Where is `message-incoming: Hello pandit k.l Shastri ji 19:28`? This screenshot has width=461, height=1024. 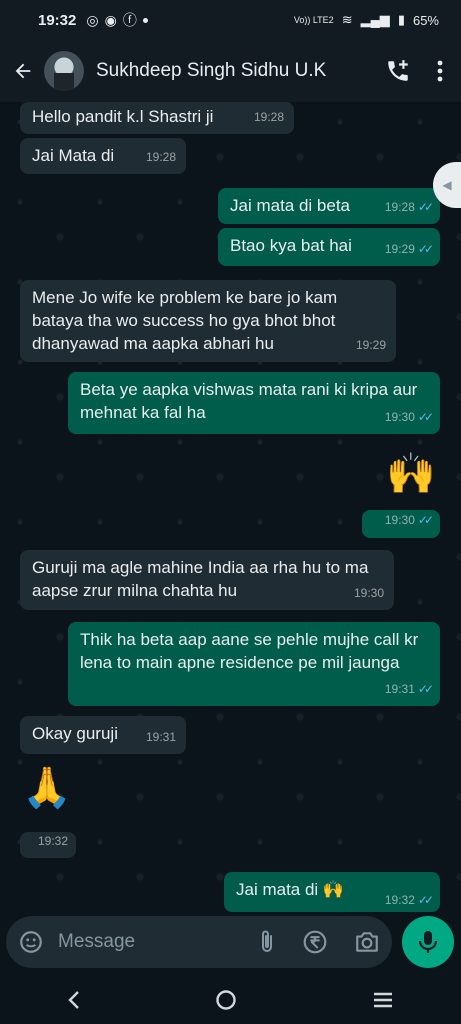
message-incoming: Hello pandit k.l Shastri ji 19:28 is located at coordinates (157, 118).